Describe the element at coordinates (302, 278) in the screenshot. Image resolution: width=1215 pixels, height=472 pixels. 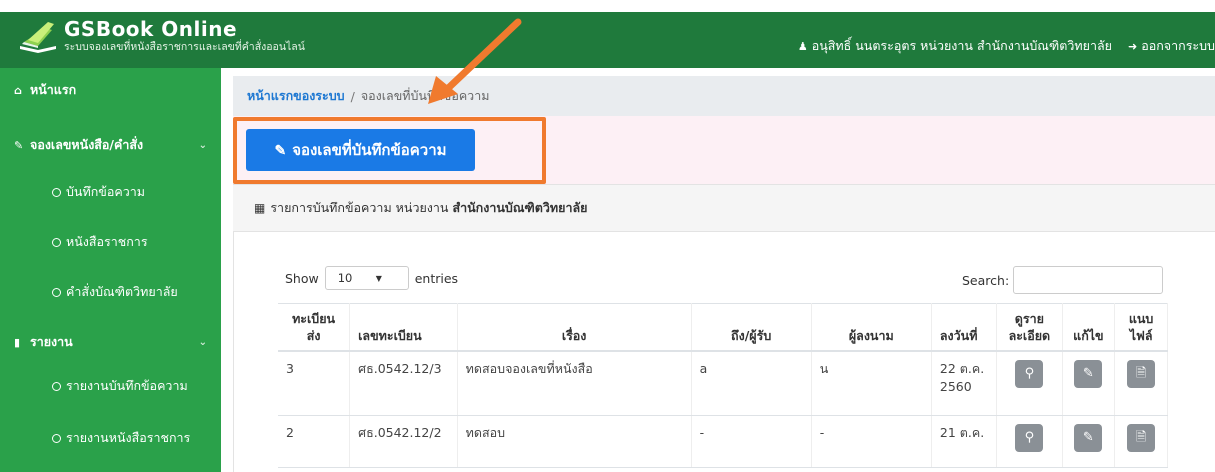
I see `show-label: Show` at that location.